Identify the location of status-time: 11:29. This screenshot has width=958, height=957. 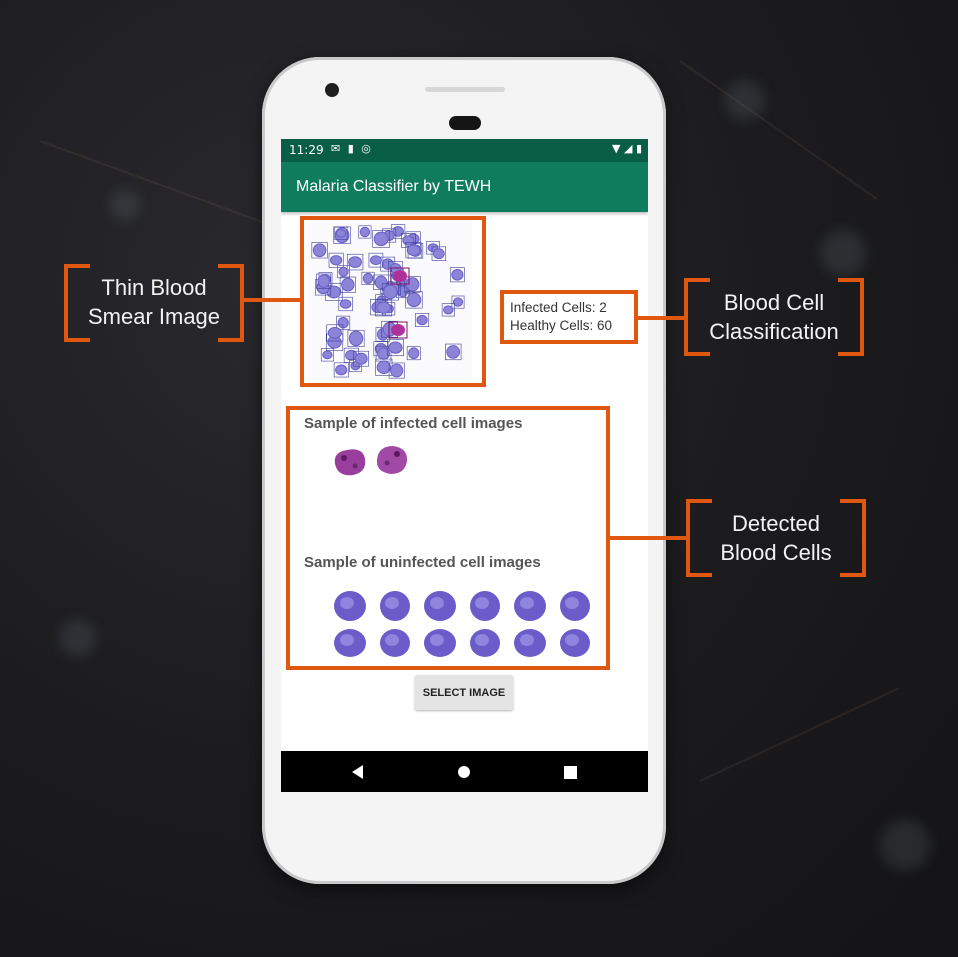
(306, 150).